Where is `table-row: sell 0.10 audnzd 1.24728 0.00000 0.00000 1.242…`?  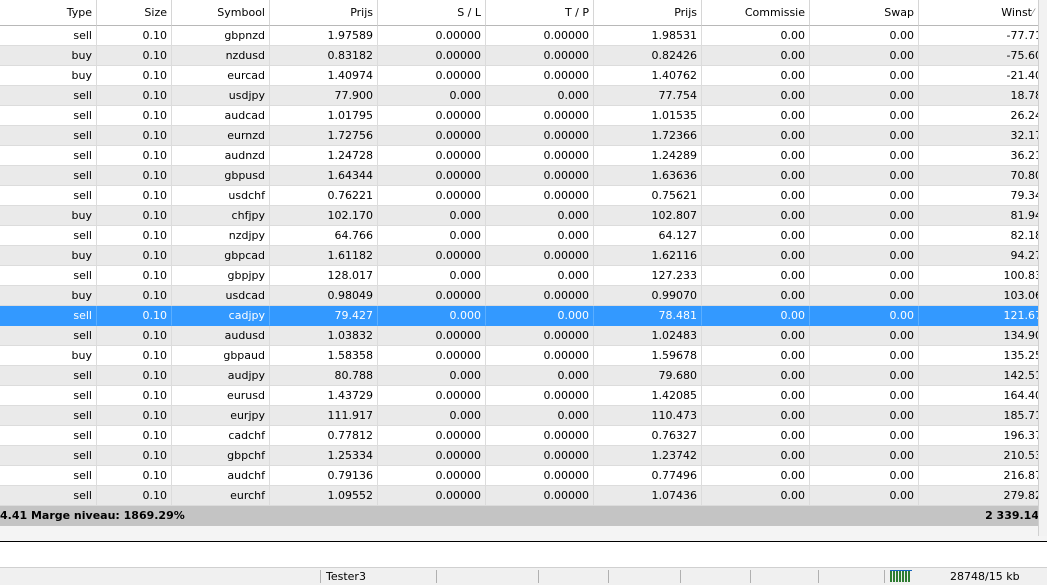
table-row: sell 0.10 audnzd 1.24728 0.00000 0.00000 1.242… is located at coordinates (523, 156).